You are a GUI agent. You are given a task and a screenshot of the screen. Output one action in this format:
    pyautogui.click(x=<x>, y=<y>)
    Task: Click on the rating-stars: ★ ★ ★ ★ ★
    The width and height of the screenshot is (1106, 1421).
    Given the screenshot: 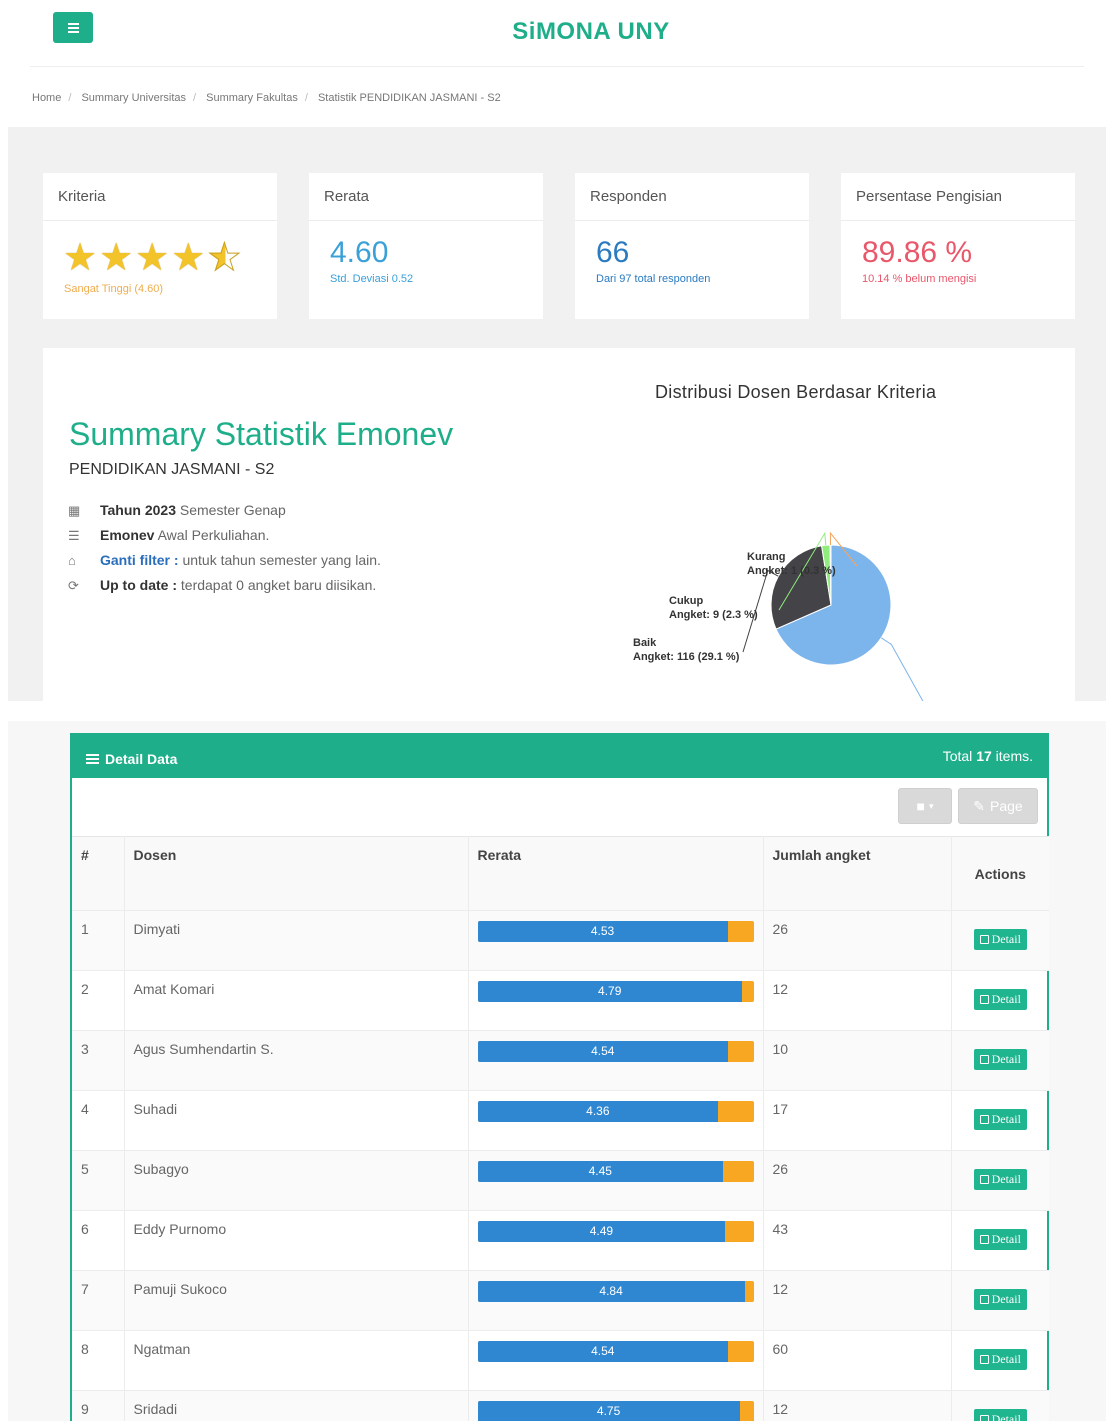 What is the action you would take?
    pyautogui.click(x=170, y=258)
    